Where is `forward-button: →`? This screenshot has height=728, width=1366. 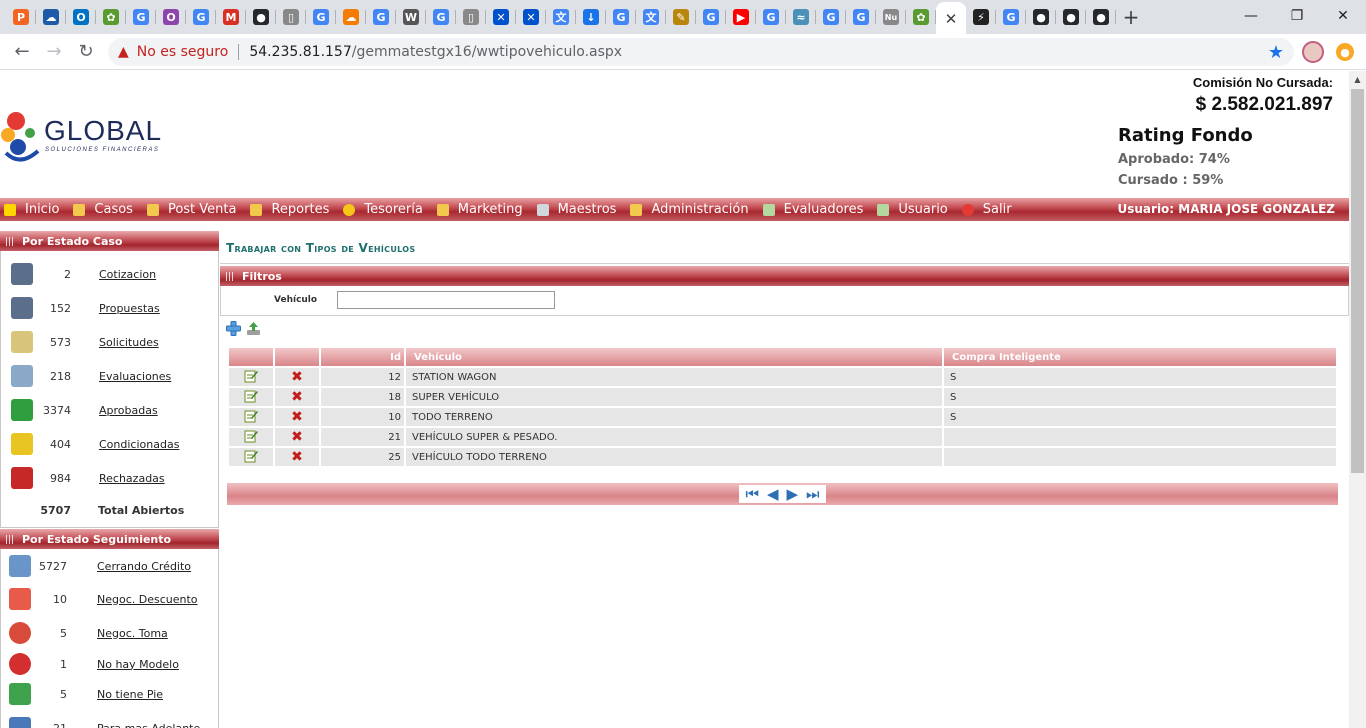 forward-button: → is located at coordinates (54, 52).